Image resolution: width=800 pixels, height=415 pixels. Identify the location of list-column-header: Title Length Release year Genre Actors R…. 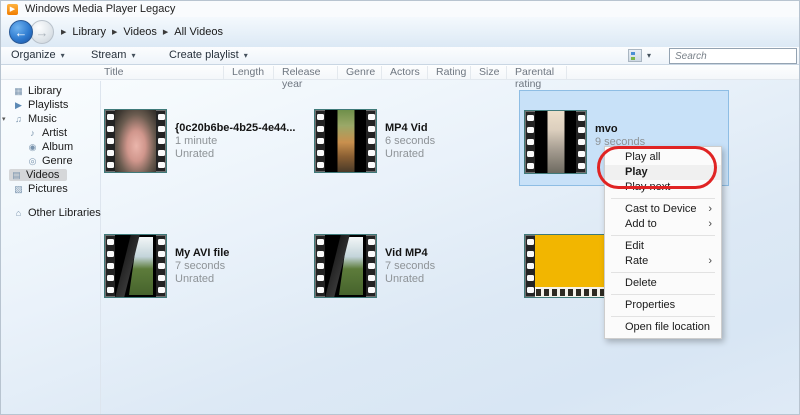
(400, 77).